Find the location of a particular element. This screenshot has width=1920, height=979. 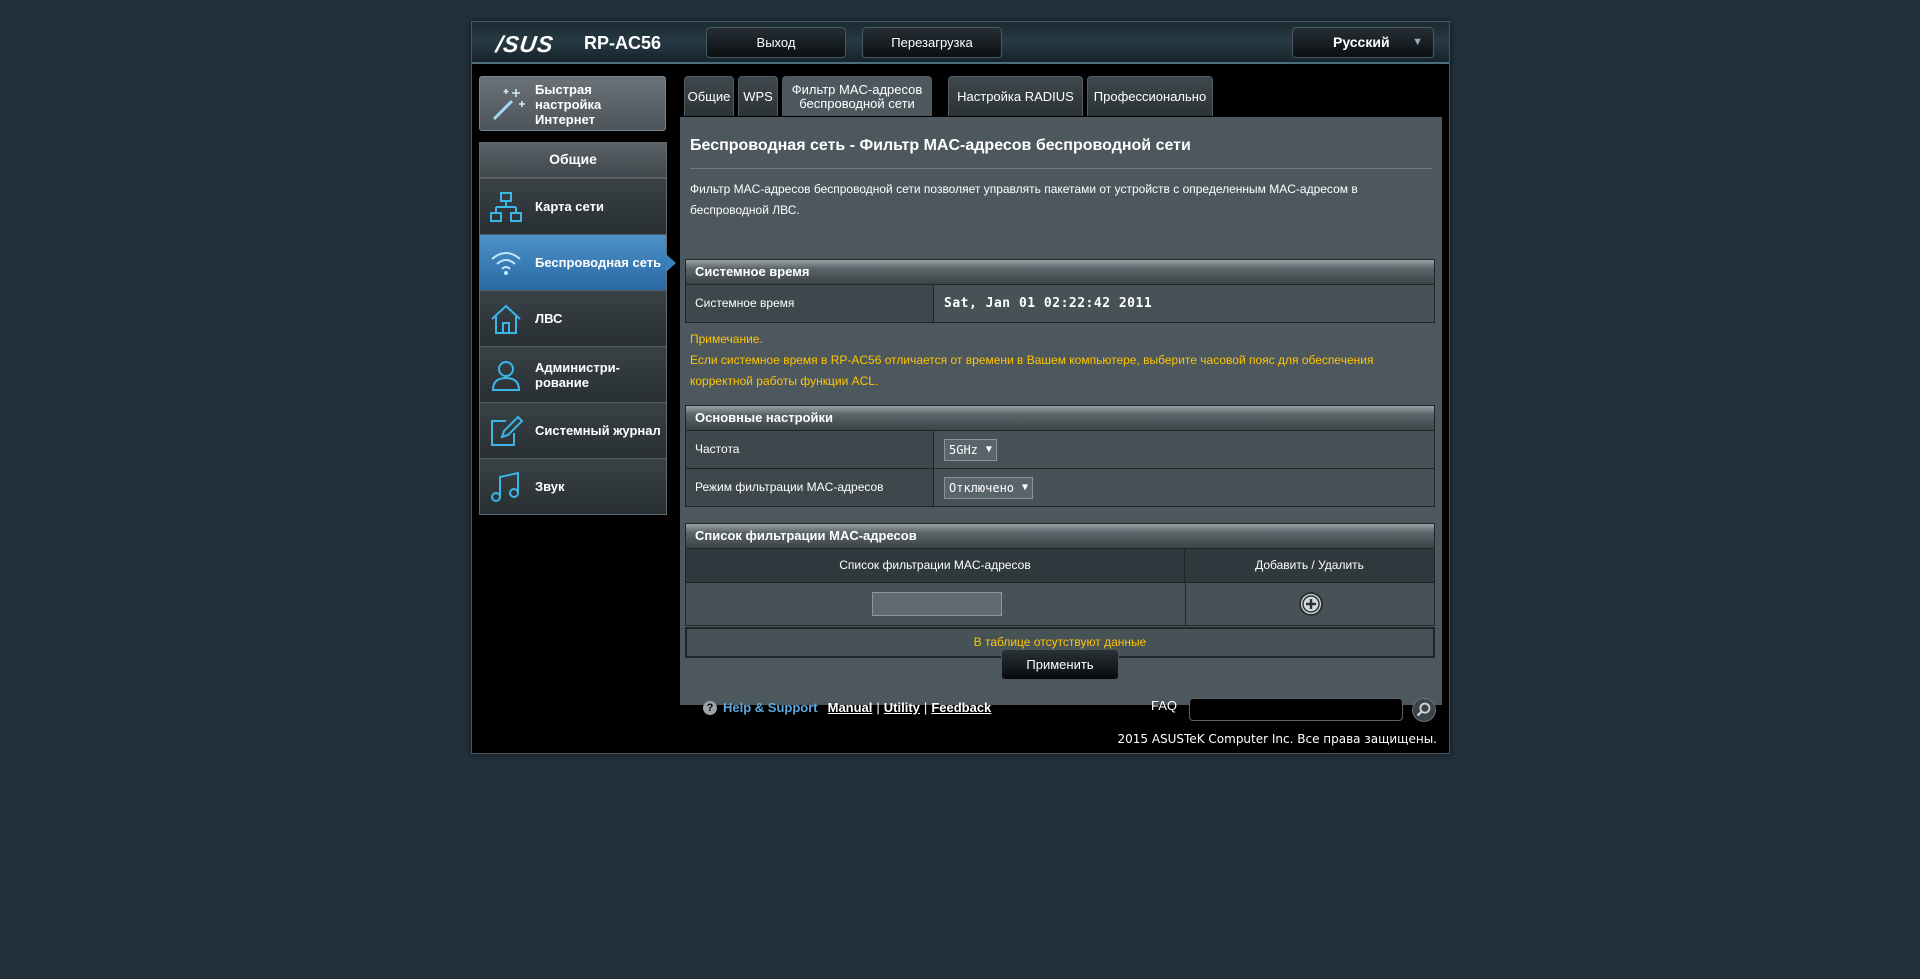

band-value: 5GHz is located at coordinates (963, 449).